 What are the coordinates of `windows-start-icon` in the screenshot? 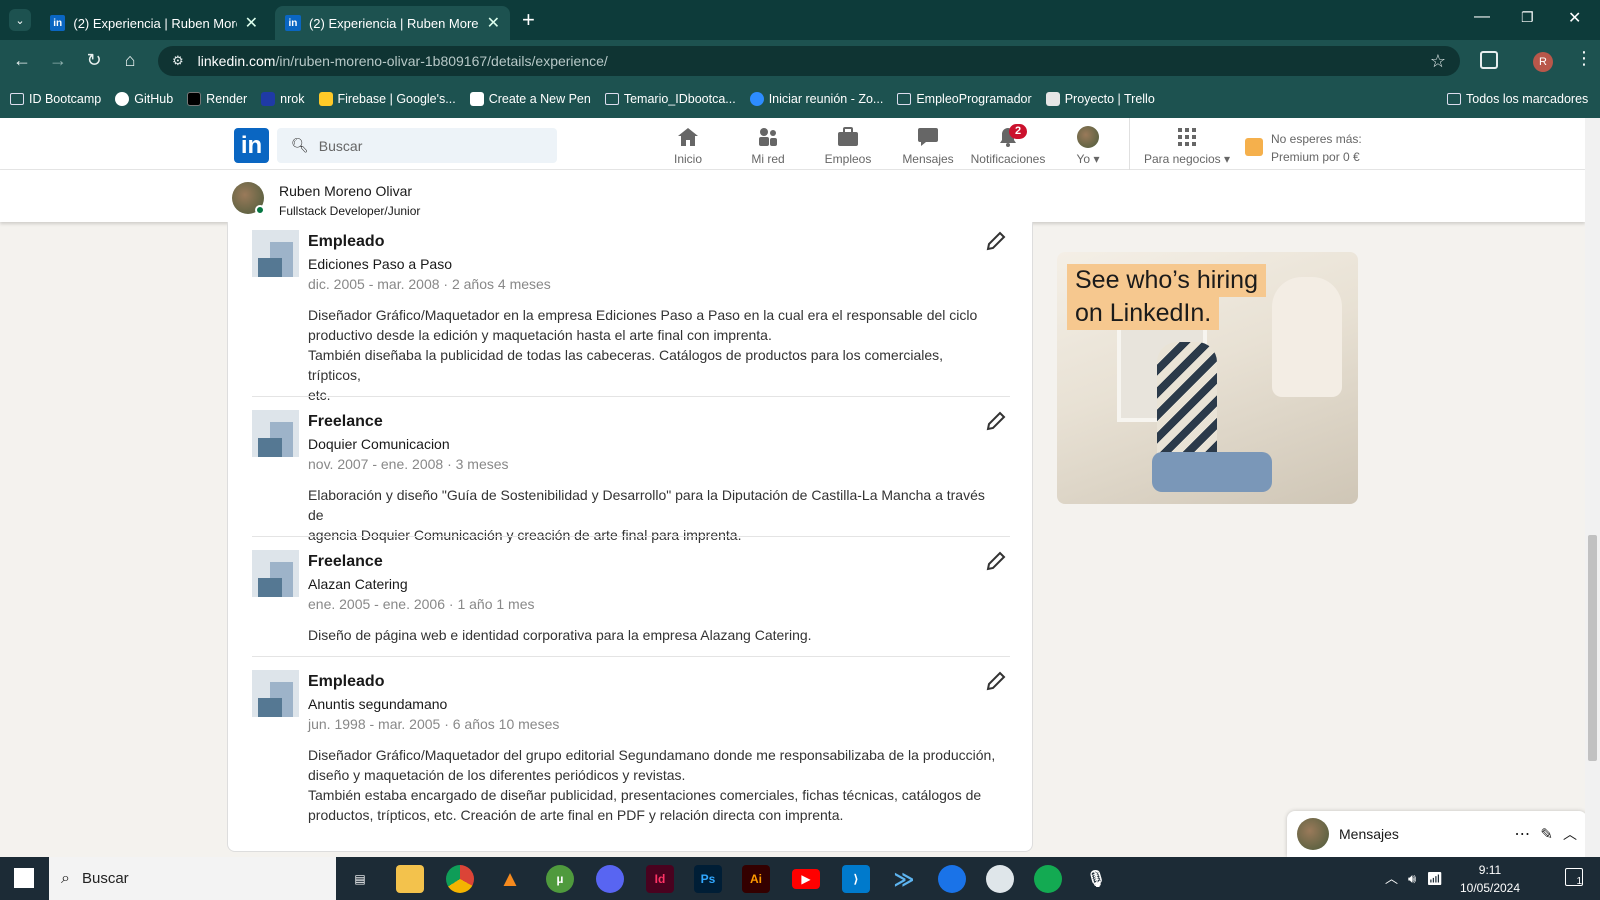 It's located at (24, 878).